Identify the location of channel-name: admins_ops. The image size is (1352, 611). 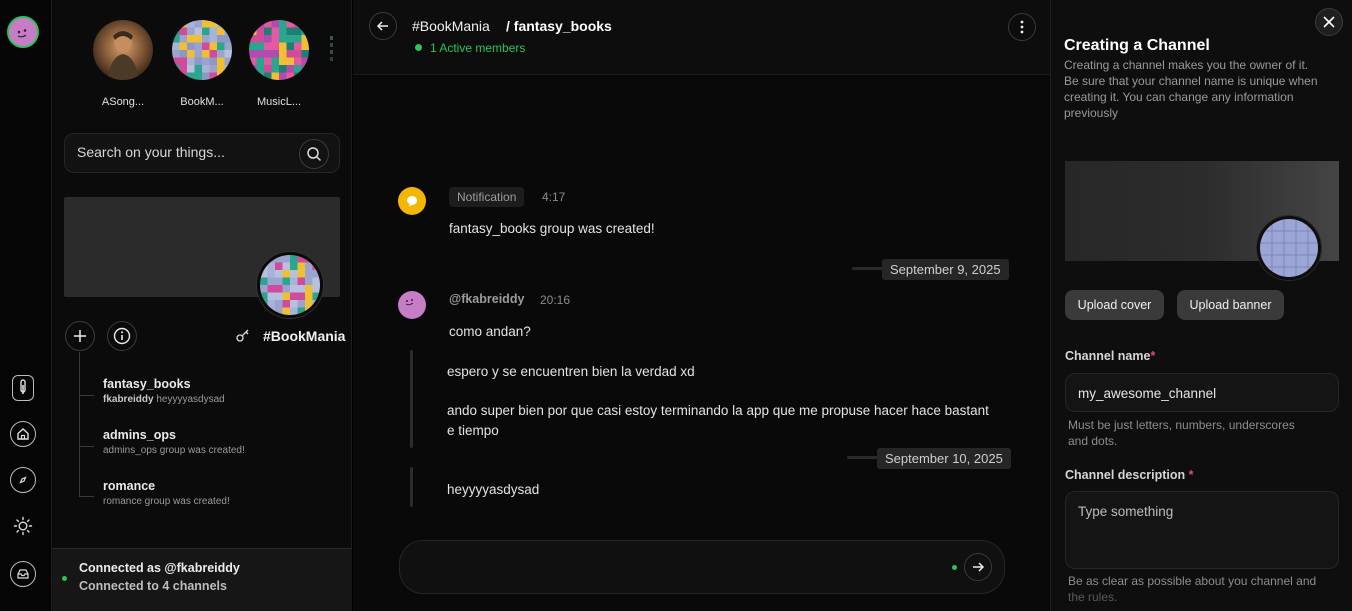
(139, 435).